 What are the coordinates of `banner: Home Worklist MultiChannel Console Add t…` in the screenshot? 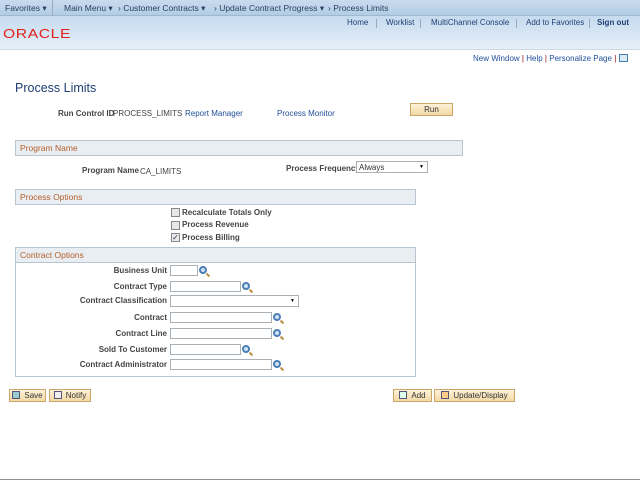 It's located at (320, 33).